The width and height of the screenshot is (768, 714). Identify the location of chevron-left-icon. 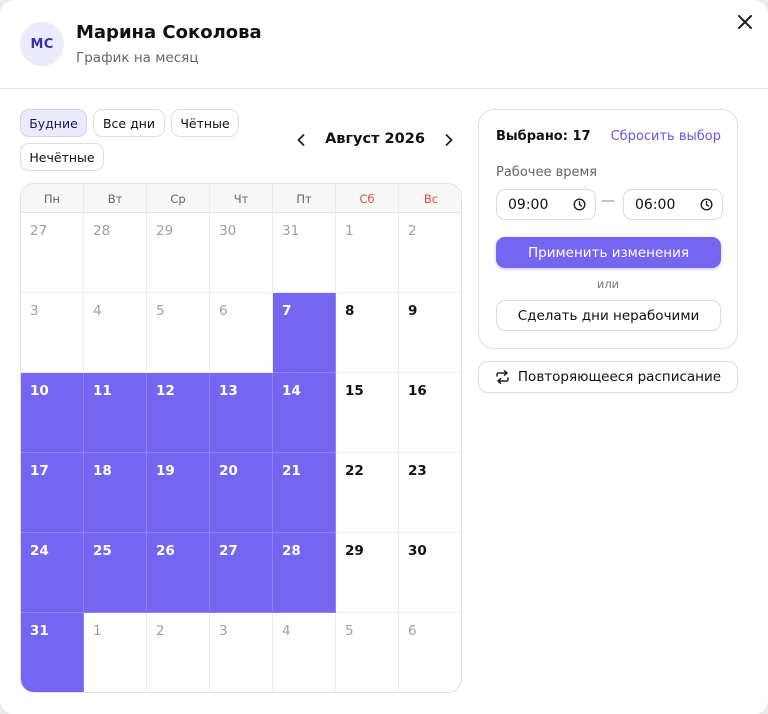
(301, 140).